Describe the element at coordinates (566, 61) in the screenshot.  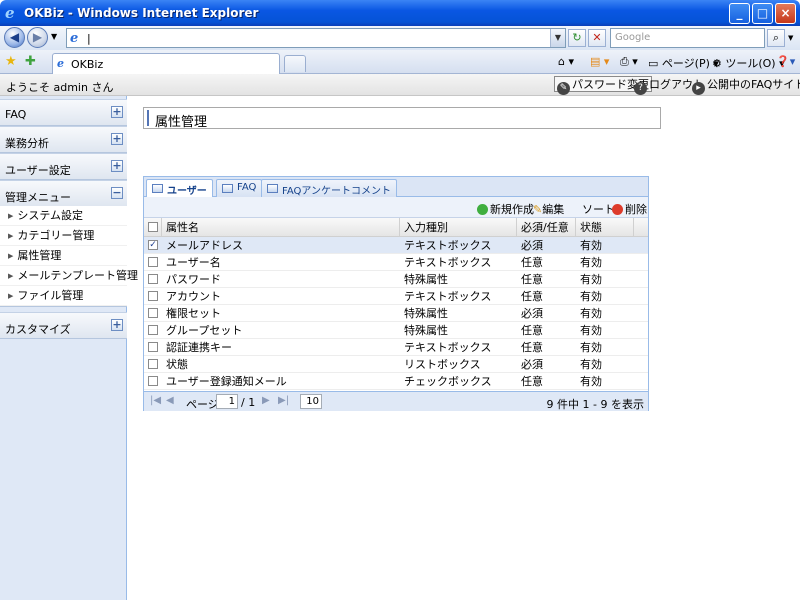
I see `home-icon: ⌂ ▾` at that location.